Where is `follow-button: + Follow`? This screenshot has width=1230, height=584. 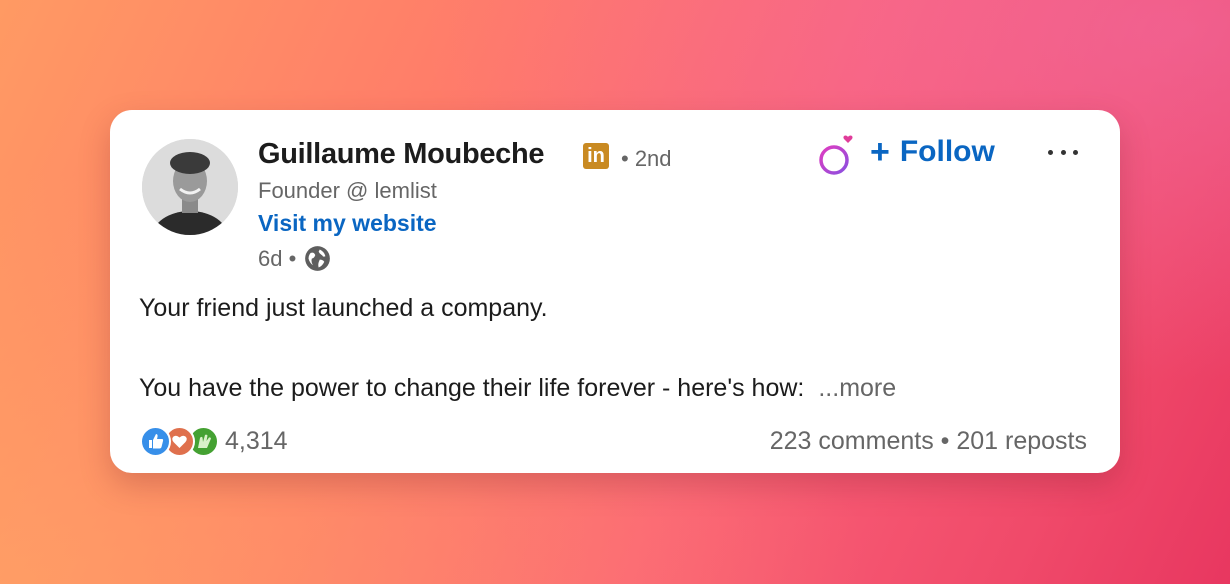 follow-button: + Follow is located at coordinates (932, 152).